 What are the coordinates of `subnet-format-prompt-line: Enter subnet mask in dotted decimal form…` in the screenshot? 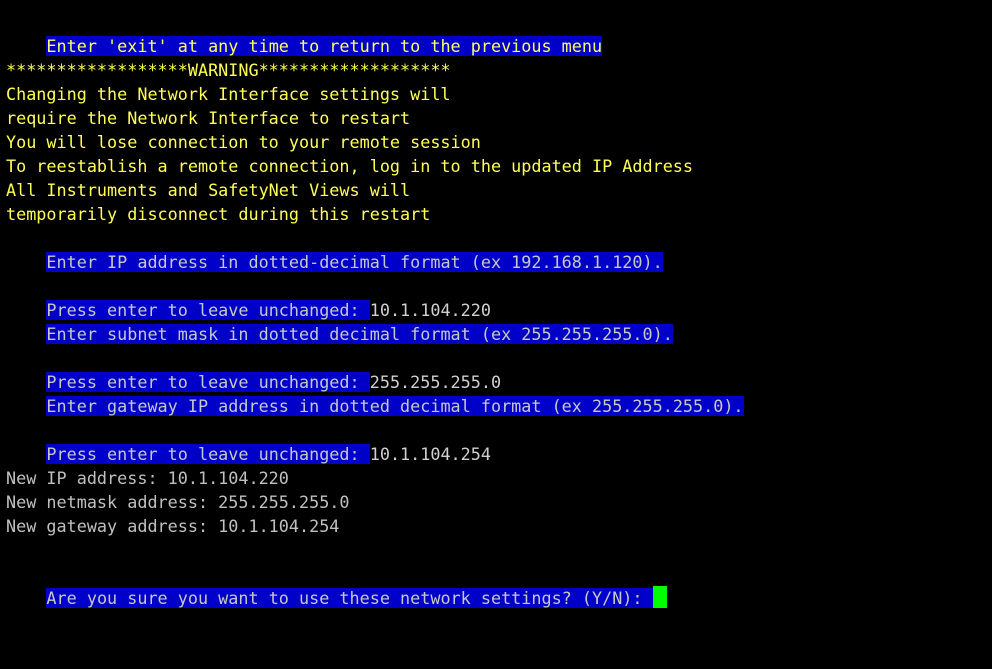 It's located at (339, 321).